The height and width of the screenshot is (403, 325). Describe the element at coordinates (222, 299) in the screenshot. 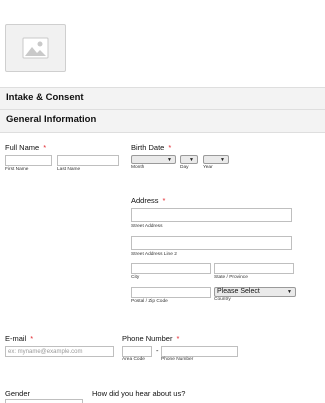

I see `country-sublabel: Country` at that location.